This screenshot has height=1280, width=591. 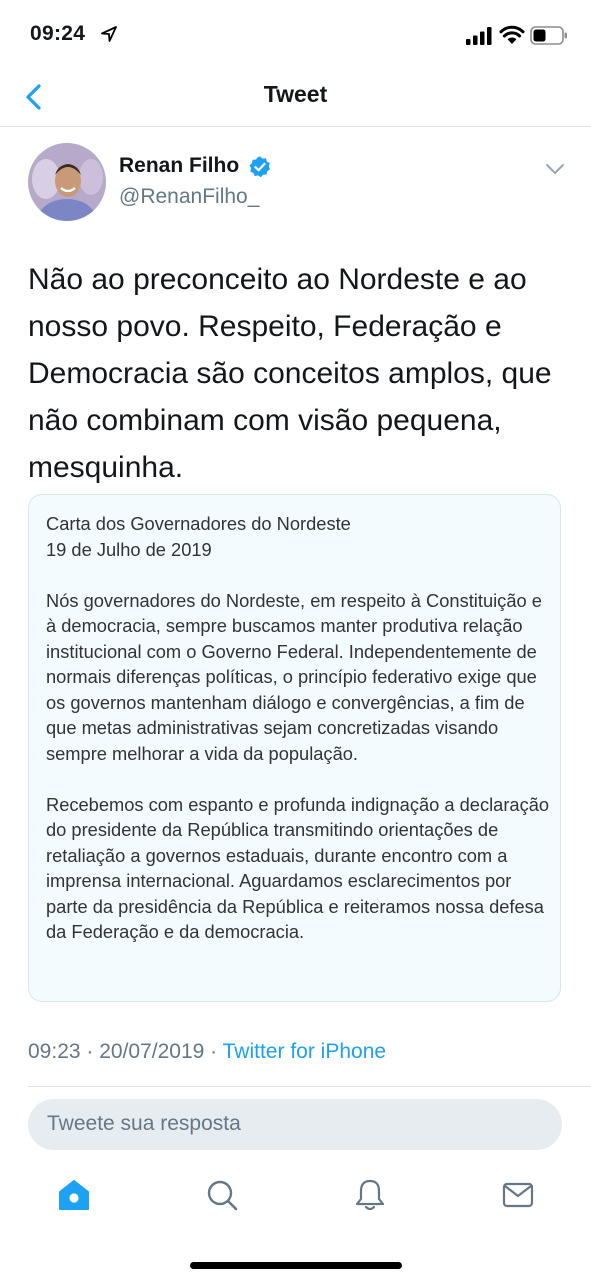 What do you see at coordinates (54, 1051) in the screenshot?
I see `tweet-time: 09:23` at bounding box center [54, 1051].